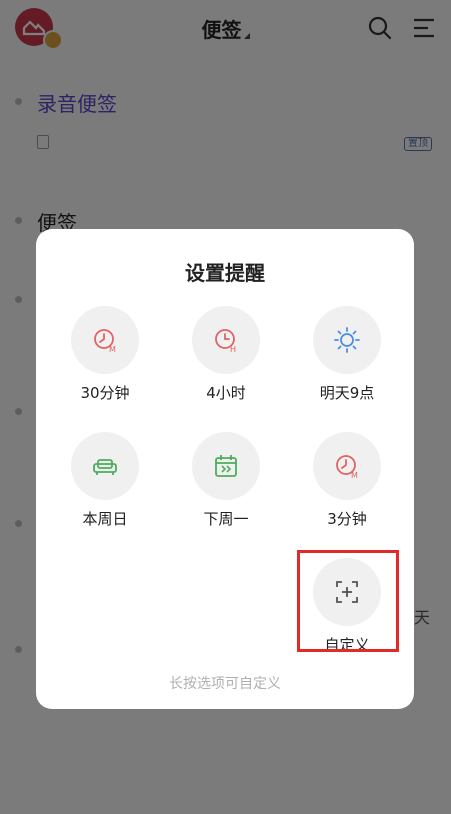  I want to click on calendar-next-icon, so click(226, 466).